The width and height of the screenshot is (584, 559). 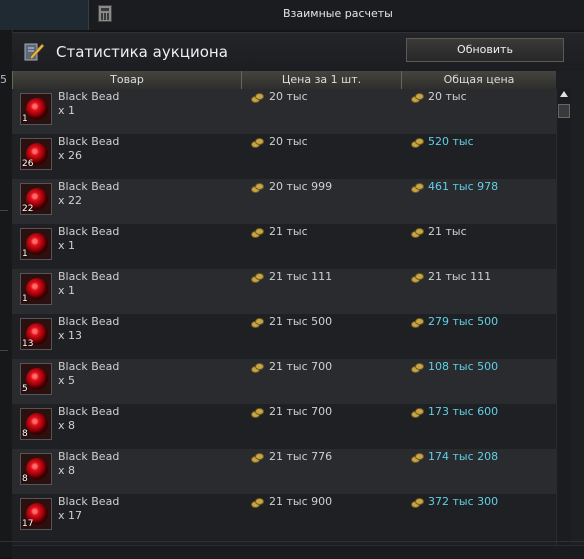 What do you see at coordinates (67, 380) in the screenshot?
I see `item-count: x 5` at bounding box center [67, 380].